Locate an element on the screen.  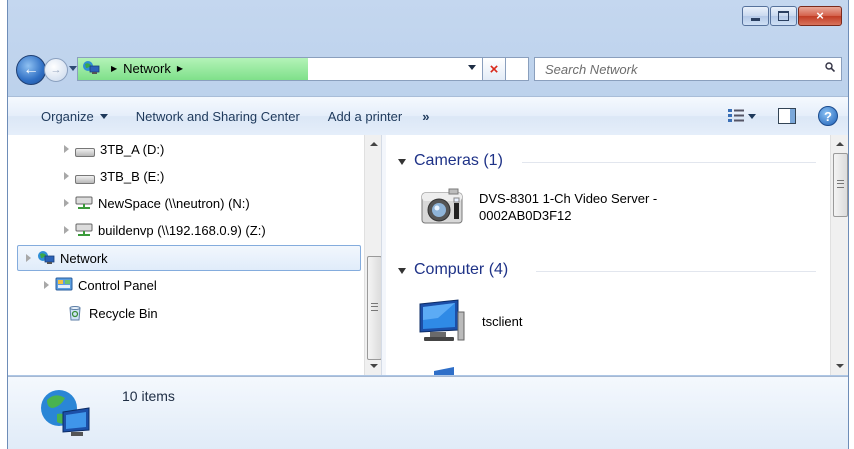
network-globe-icon is located at coordinates (65, 413).